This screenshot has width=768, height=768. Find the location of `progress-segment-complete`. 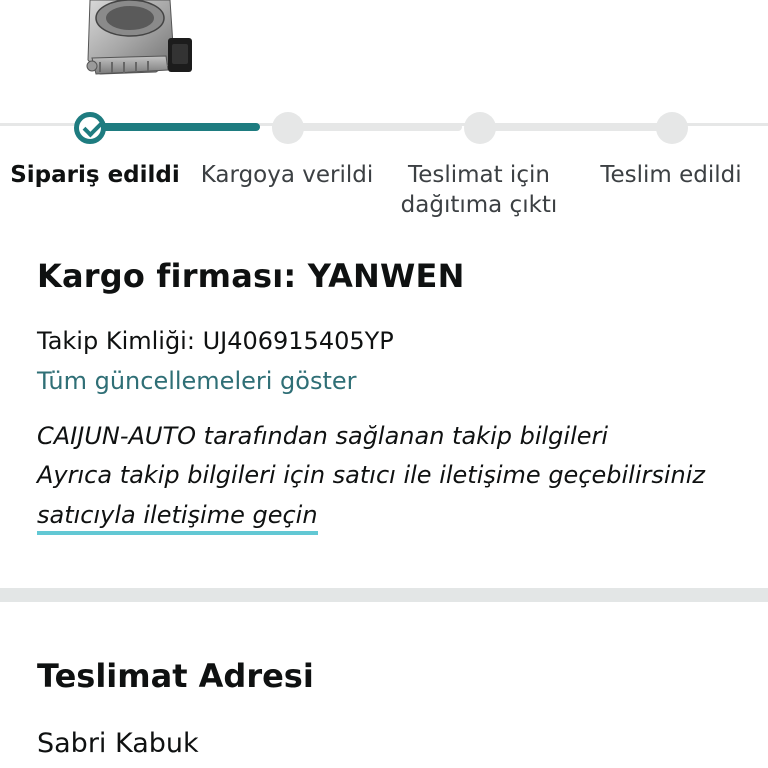

progress-segment-complete is located at coordinates (175, 127).